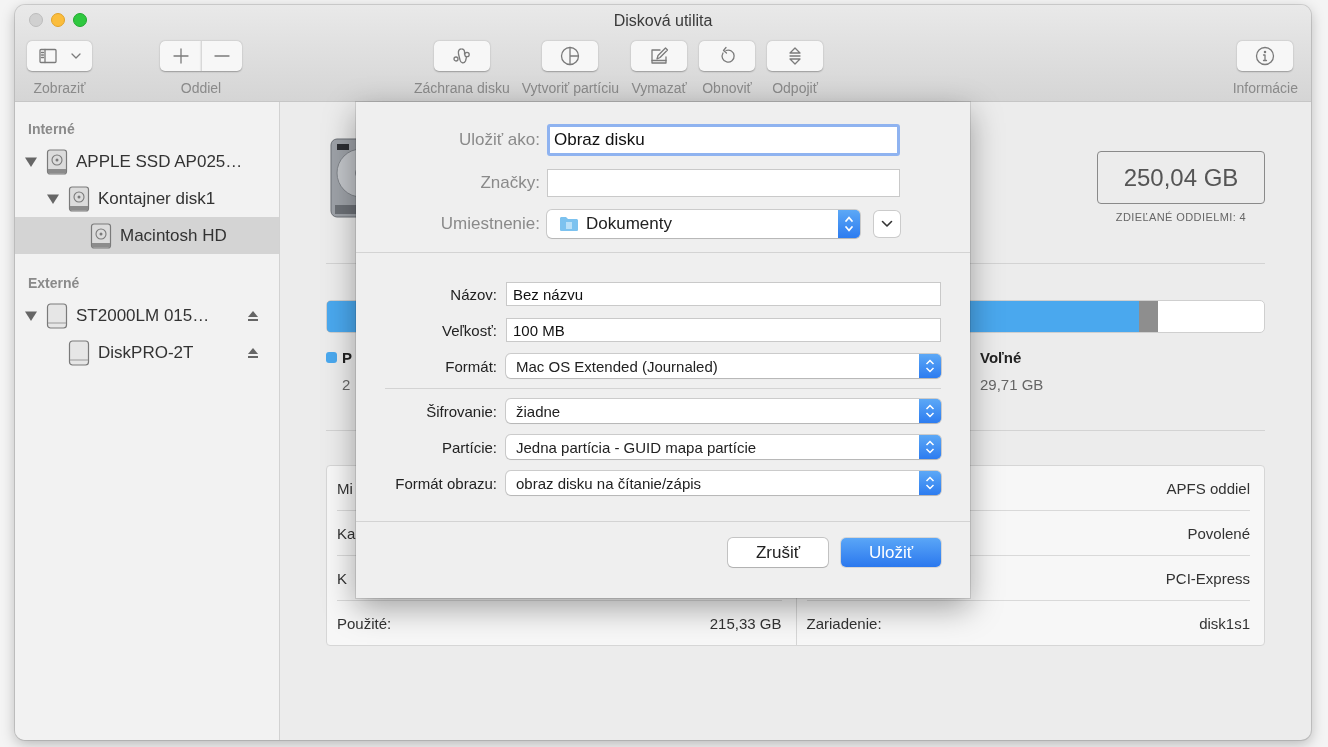  What do you see at coordinates (51, 129) in the screenshot?
I see `sidebar-section-header: Interné` at bounding box center [51, 129].